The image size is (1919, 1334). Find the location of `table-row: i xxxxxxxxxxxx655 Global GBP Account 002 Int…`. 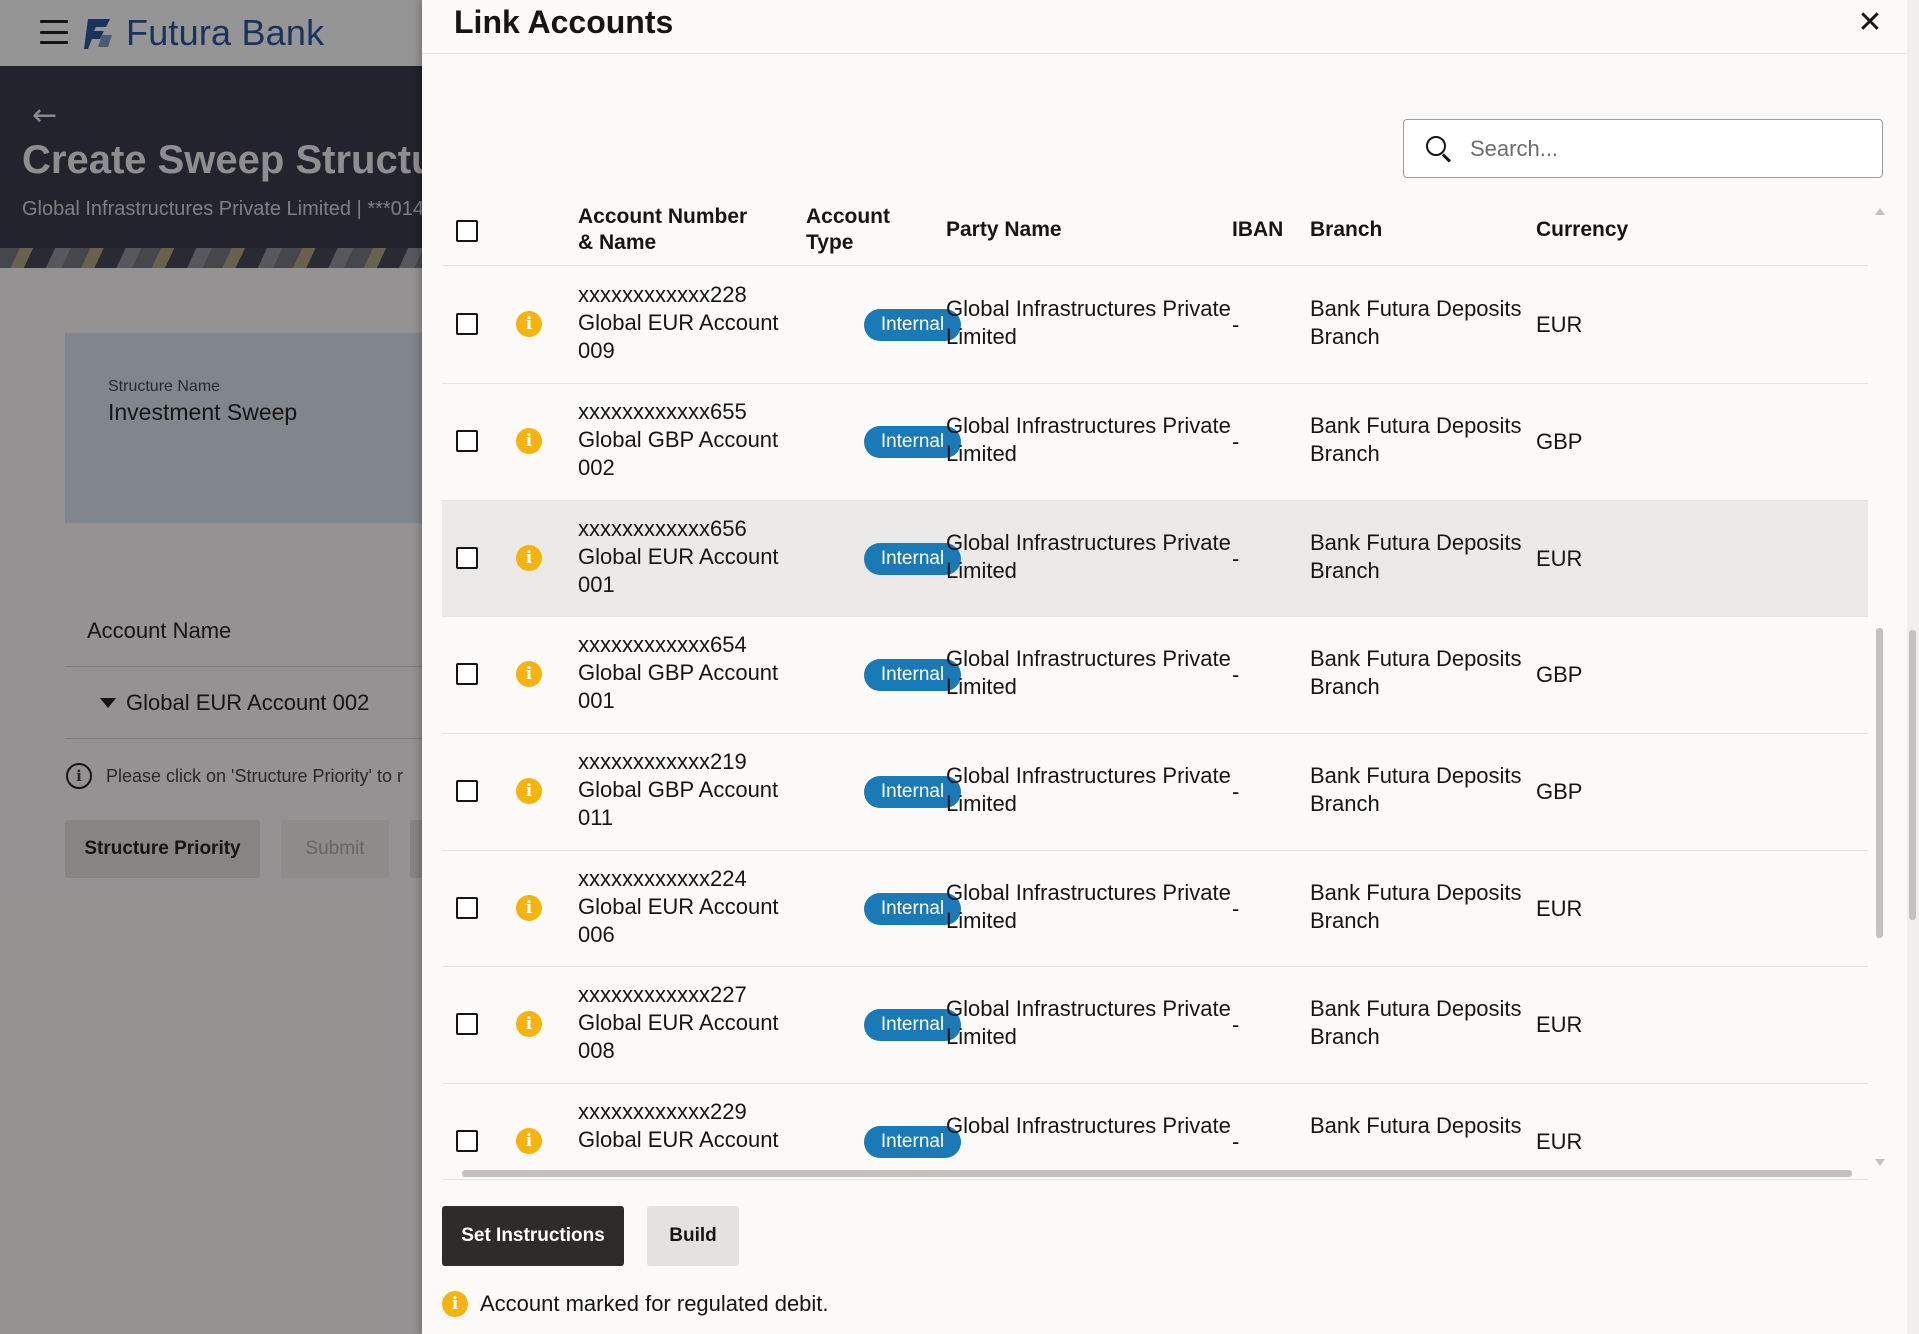

table-row: i xxxxxxxxxxxx655 Global GBP Account 002 Int… is located at coordinates (1155, 442).